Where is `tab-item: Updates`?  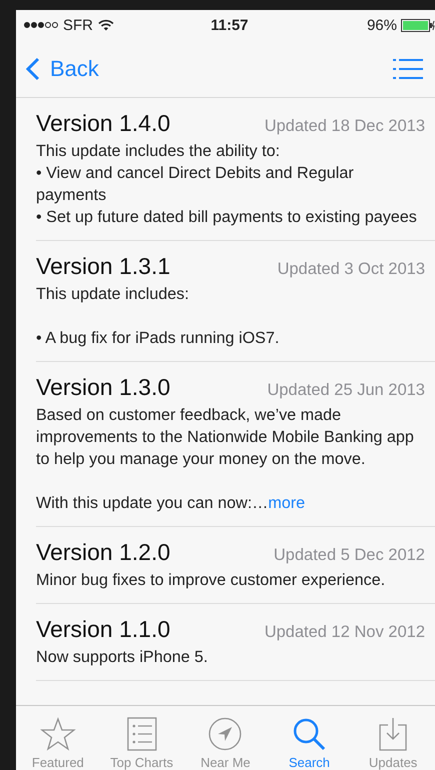
tab-item: Updates is located at coordinates (393, 738).